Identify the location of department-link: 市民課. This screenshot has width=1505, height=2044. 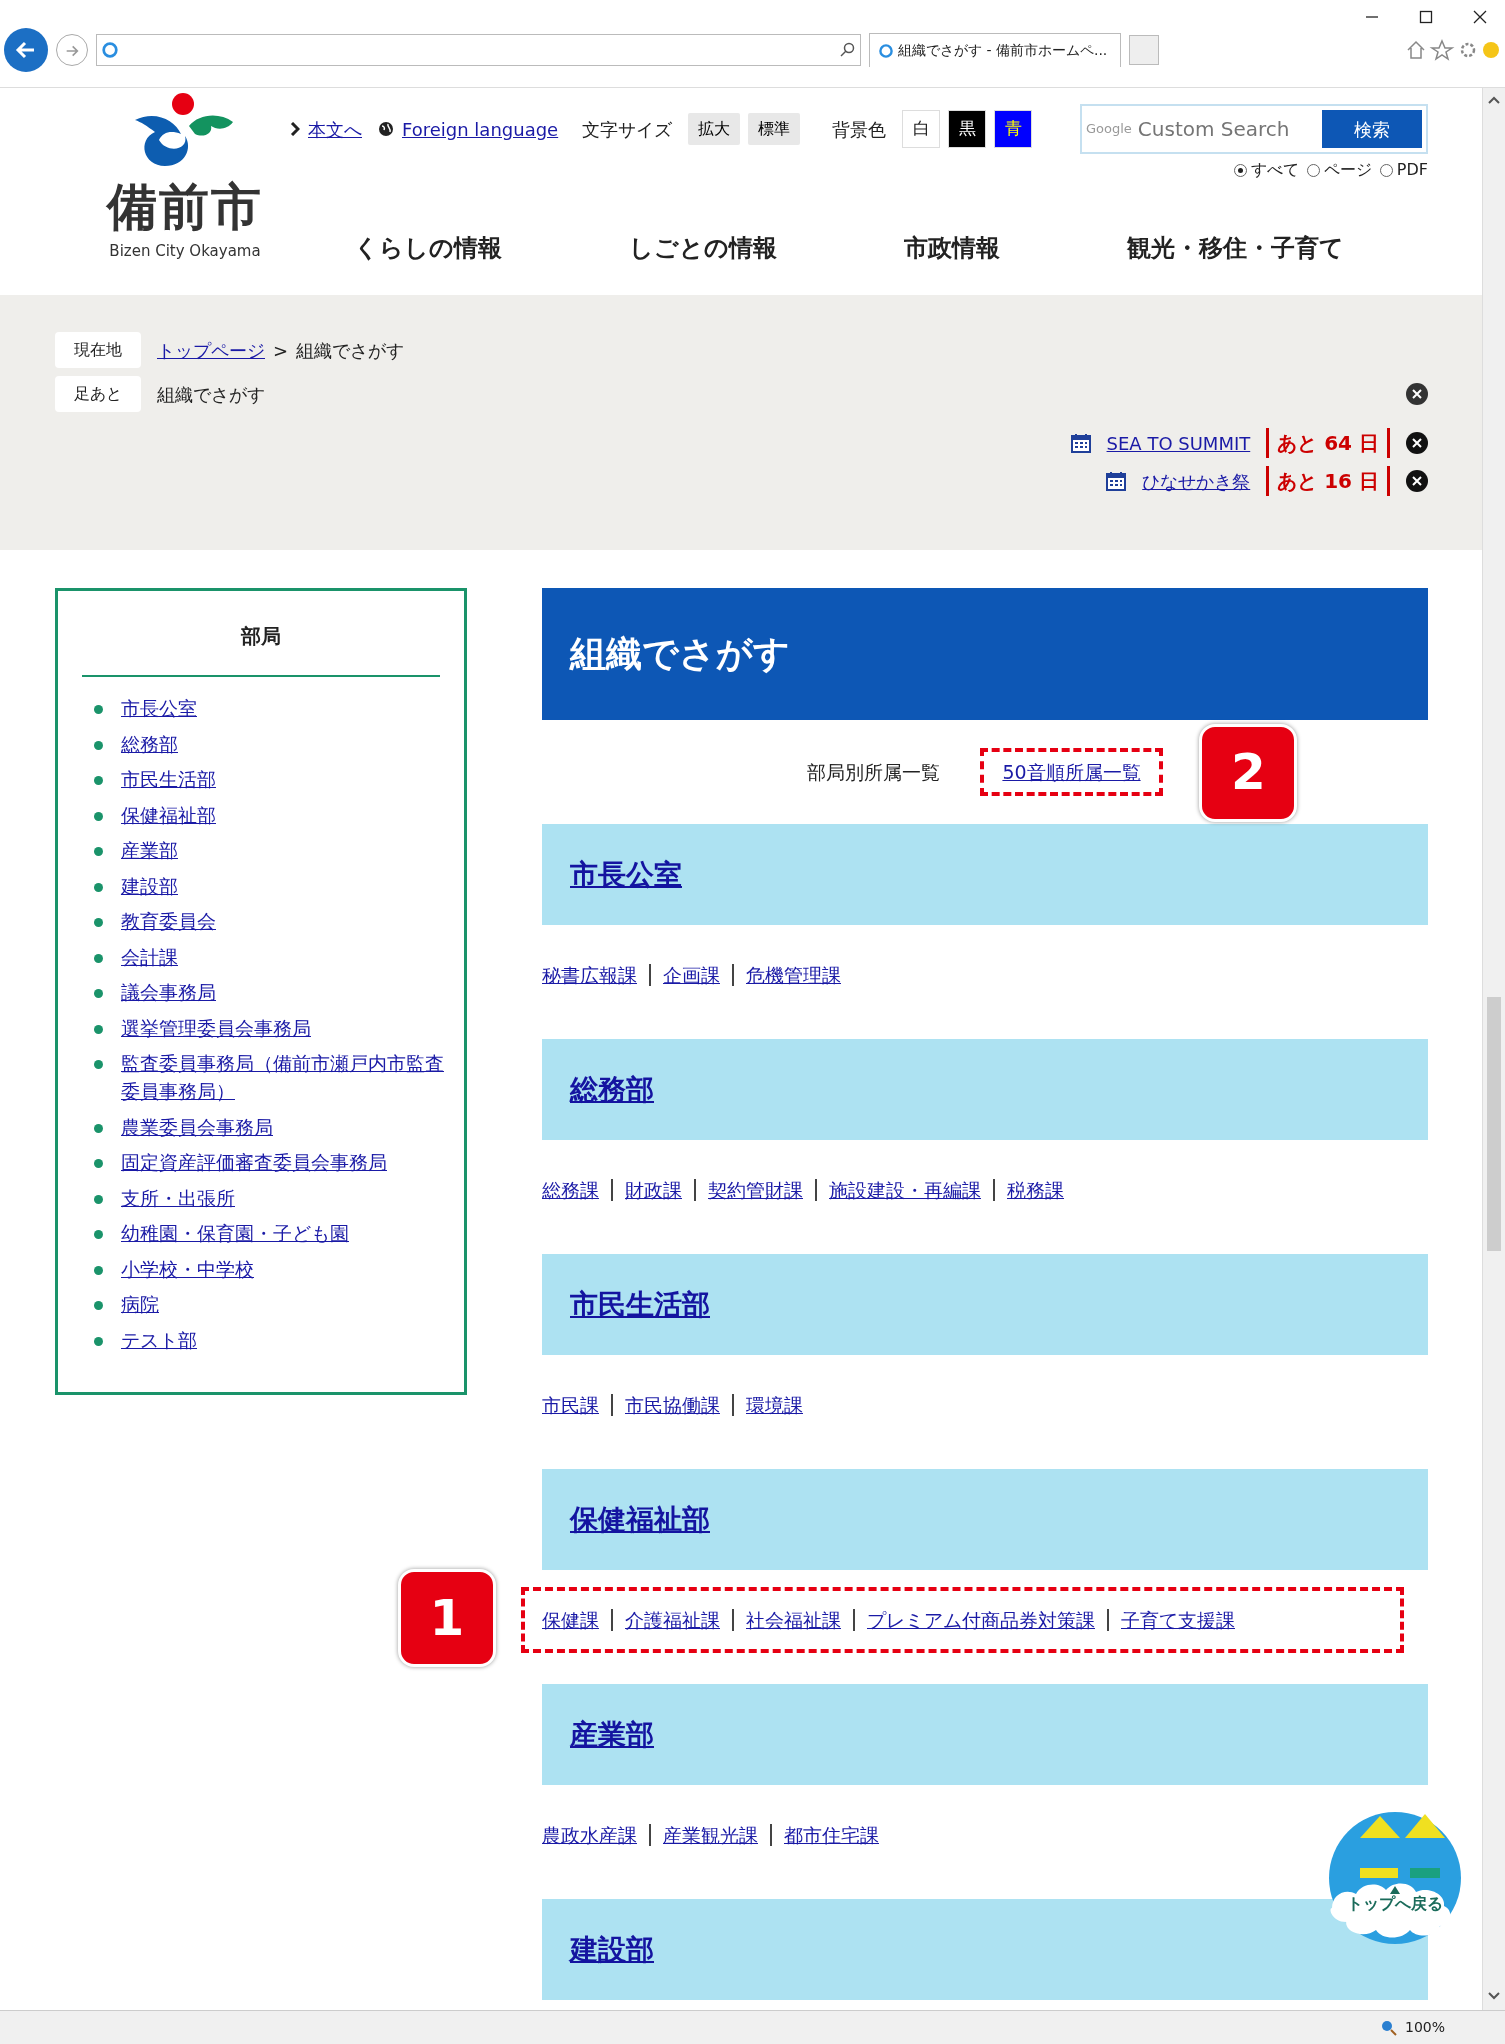
(576, 1405).